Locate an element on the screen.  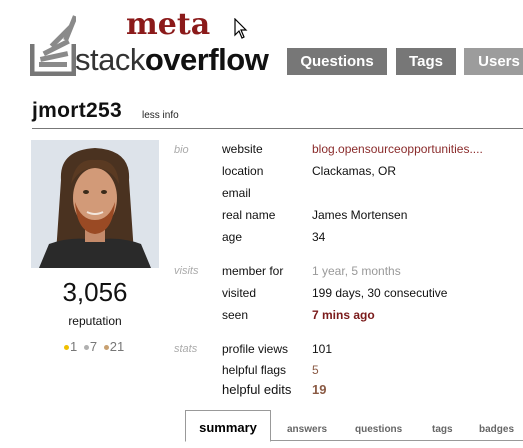
seen-label: seen is located at coordinates (235, 315).